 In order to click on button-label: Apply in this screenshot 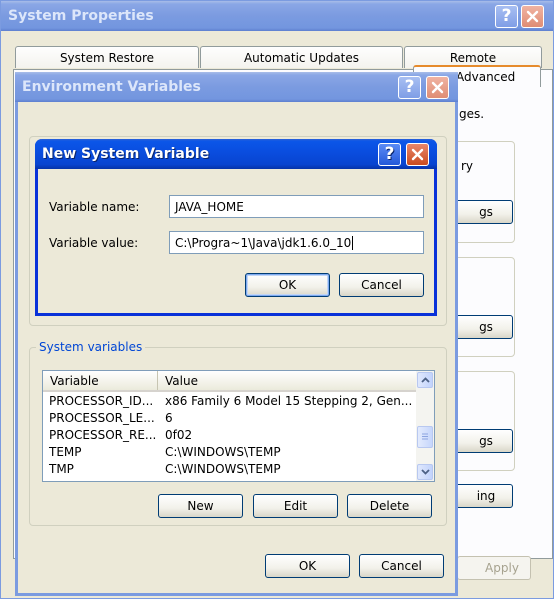, I will do `click(502, 568)`.